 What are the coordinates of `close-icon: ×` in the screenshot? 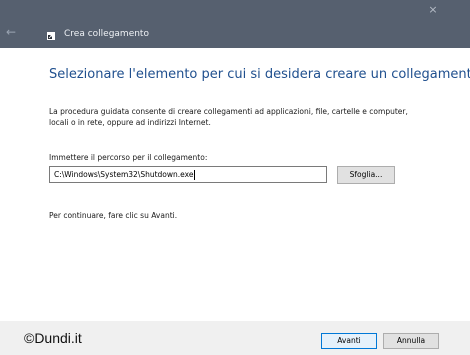 It's located at (433, 10).